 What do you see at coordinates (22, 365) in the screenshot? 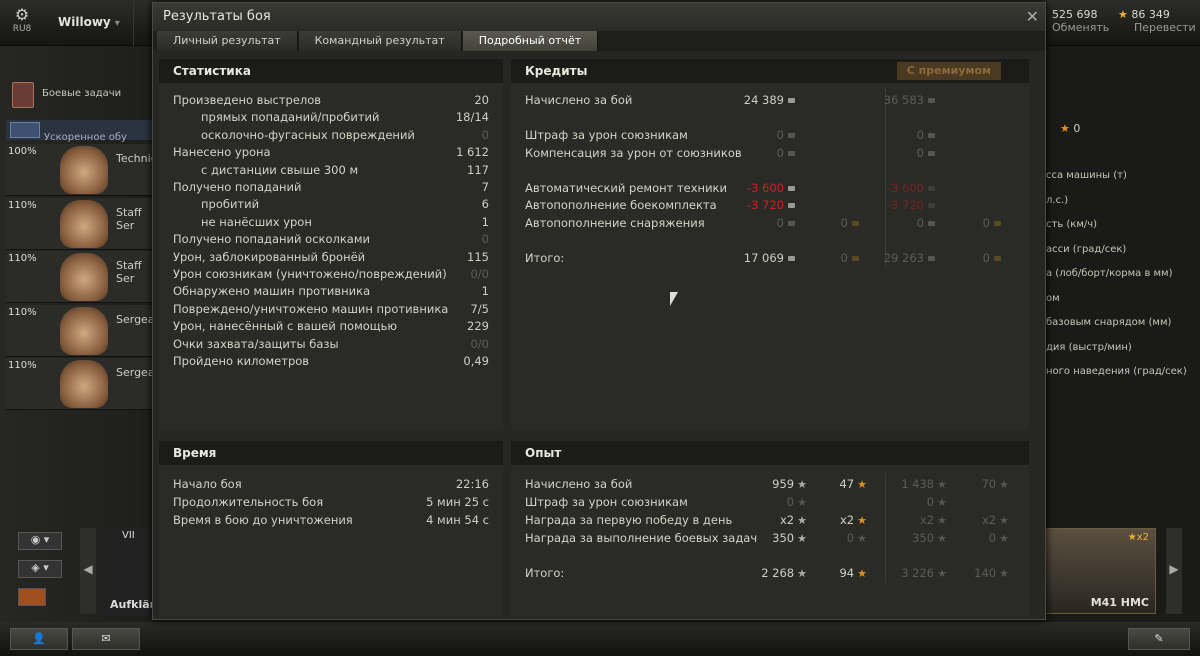
I see `crew-training-percent: 110%` at bounding box center [22, 365].